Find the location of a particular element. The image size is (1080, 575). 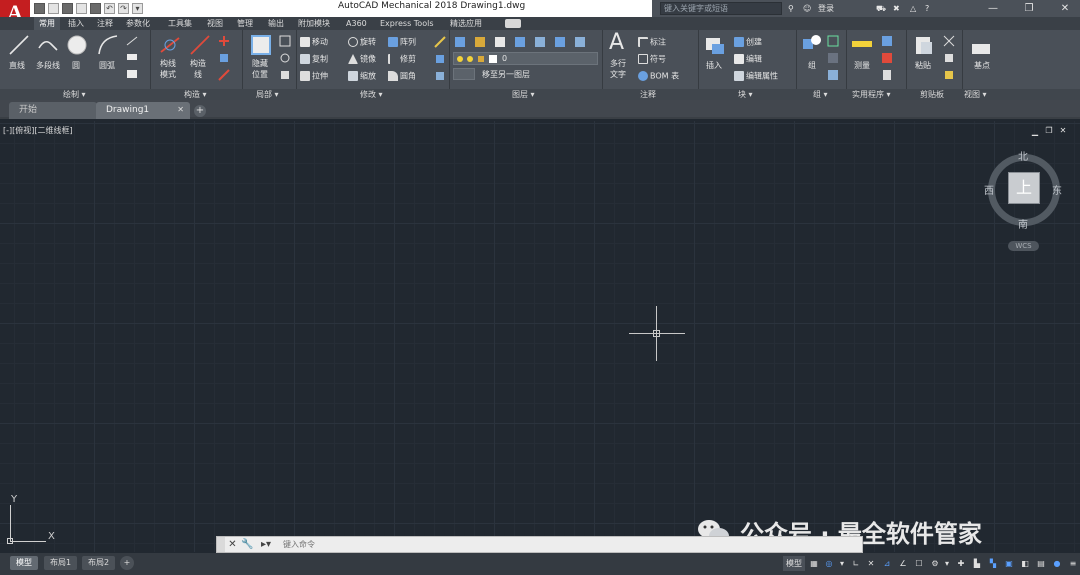

compass-south: 南 is located at coordinates (1023, 223).